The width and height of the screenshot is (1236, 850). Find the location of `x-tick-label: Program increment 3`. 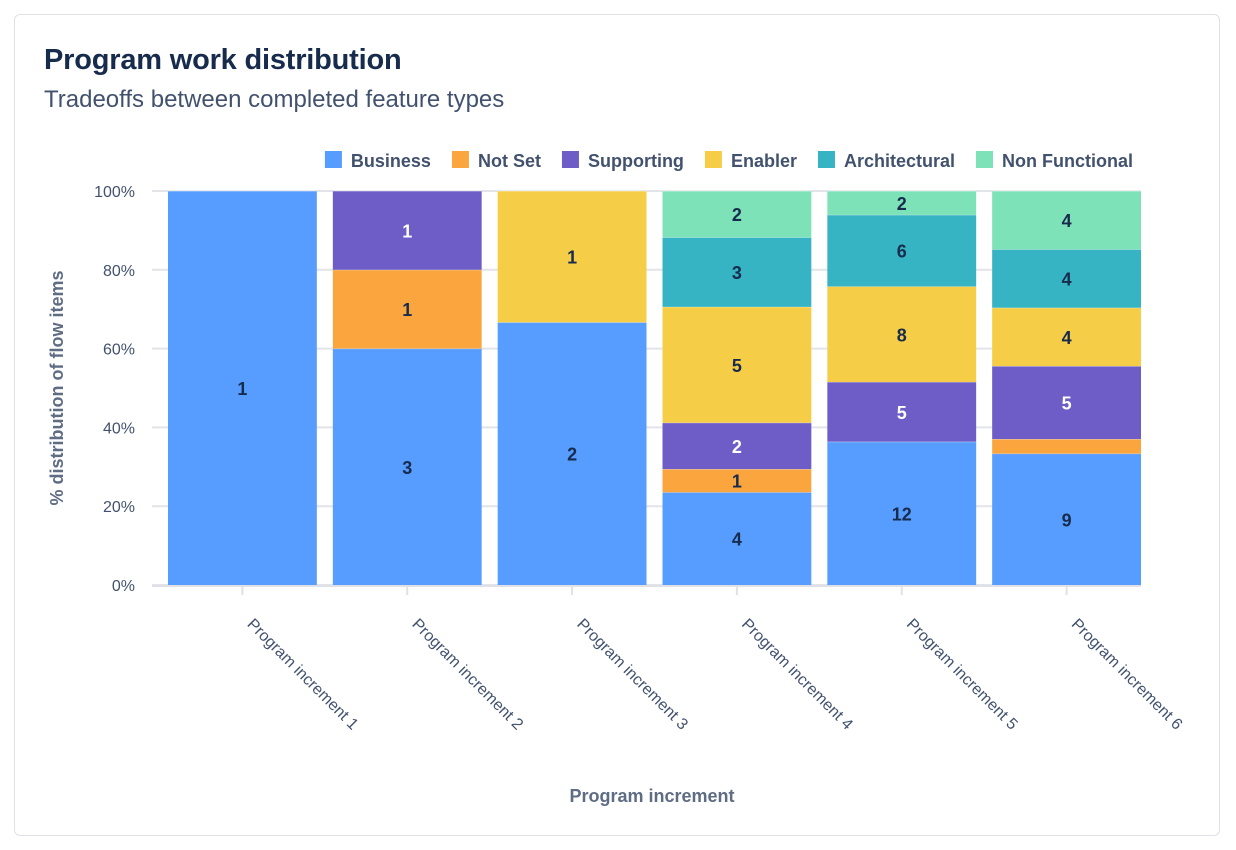

x-tick-label: Program increment 3 is located at coordinates (632, 675).